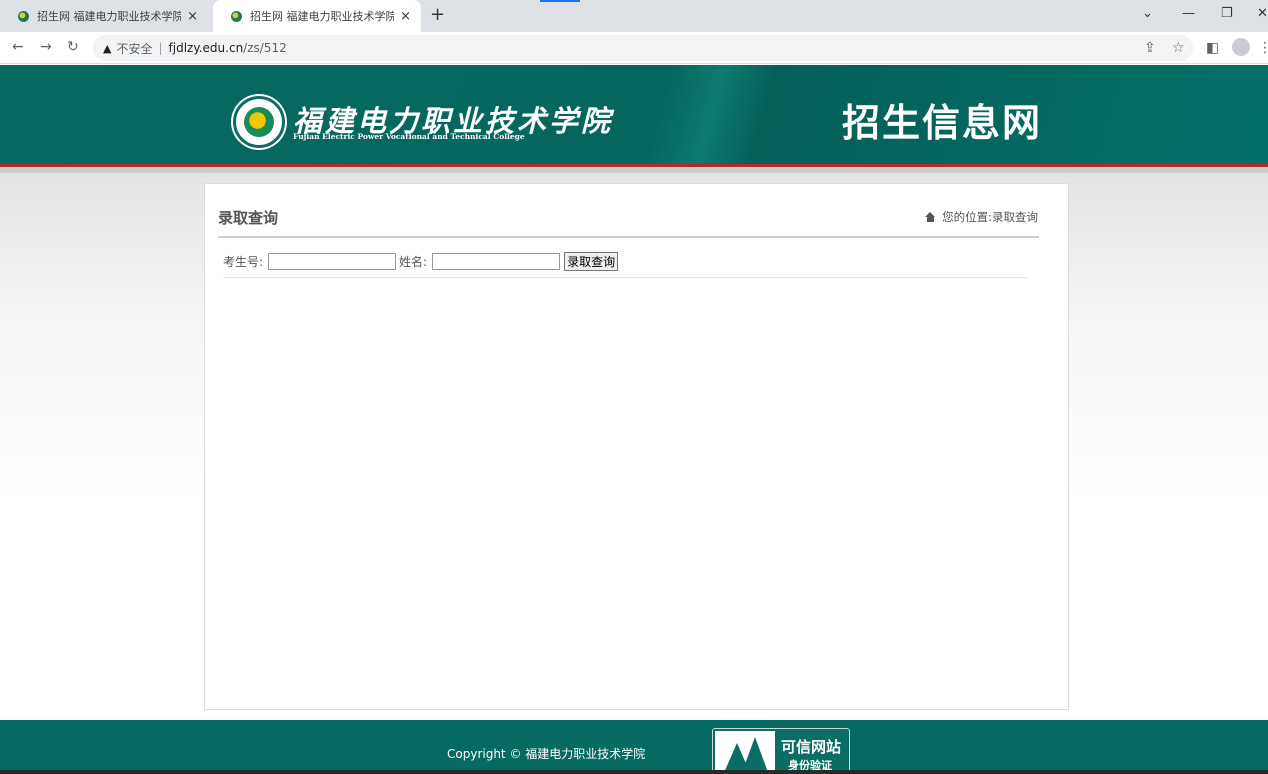 This screenshot has width=1268, height=774. I want to click on site-footer: Copyright © 福建电力职业技术学院 可信网站 身份验证, so click(634, 747).